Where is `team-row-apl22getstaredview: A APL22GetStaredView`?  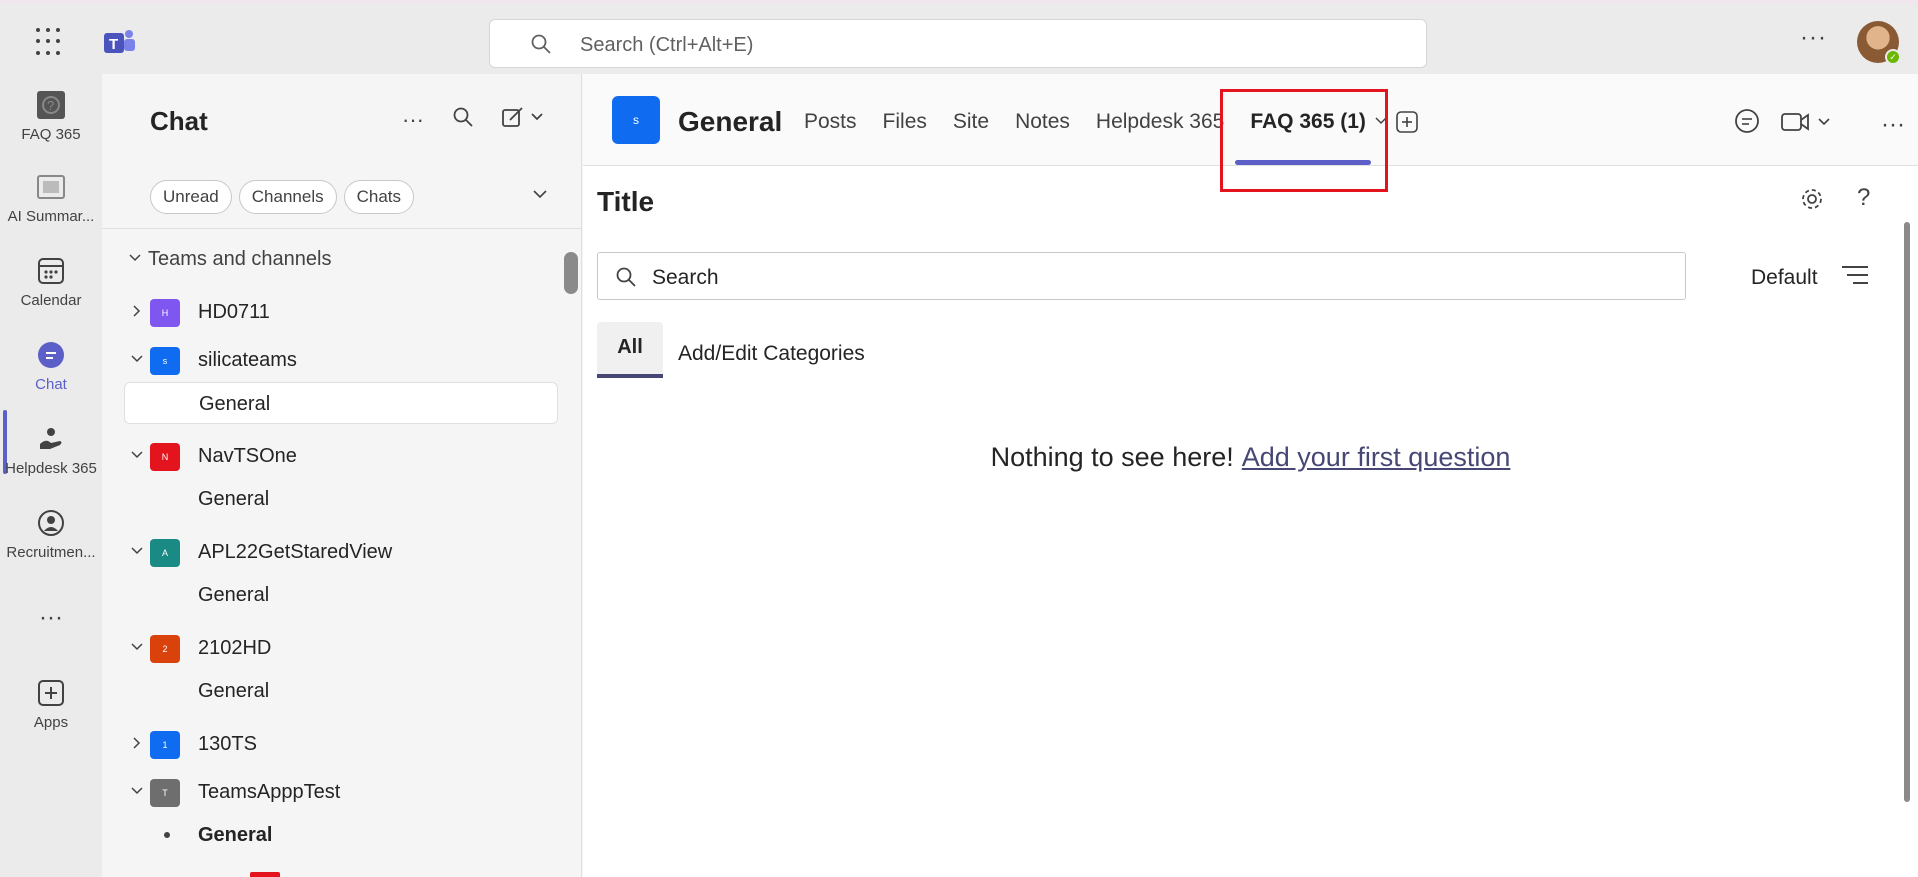
team-row-apl22getstaredview: A APL22GetStaredView is located at coordinates (332, 552).